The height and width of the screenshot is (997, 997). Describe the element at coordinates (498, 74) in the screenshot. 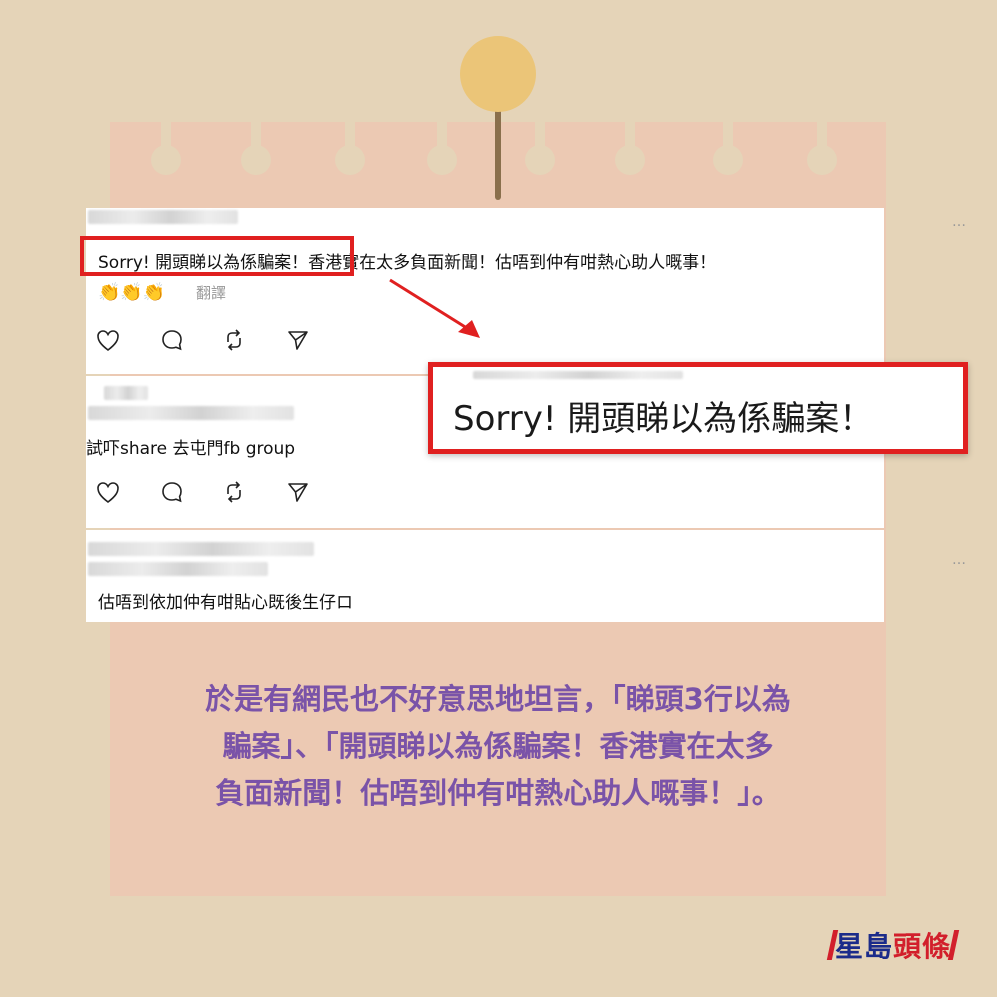

I see `pin-head` at that location.